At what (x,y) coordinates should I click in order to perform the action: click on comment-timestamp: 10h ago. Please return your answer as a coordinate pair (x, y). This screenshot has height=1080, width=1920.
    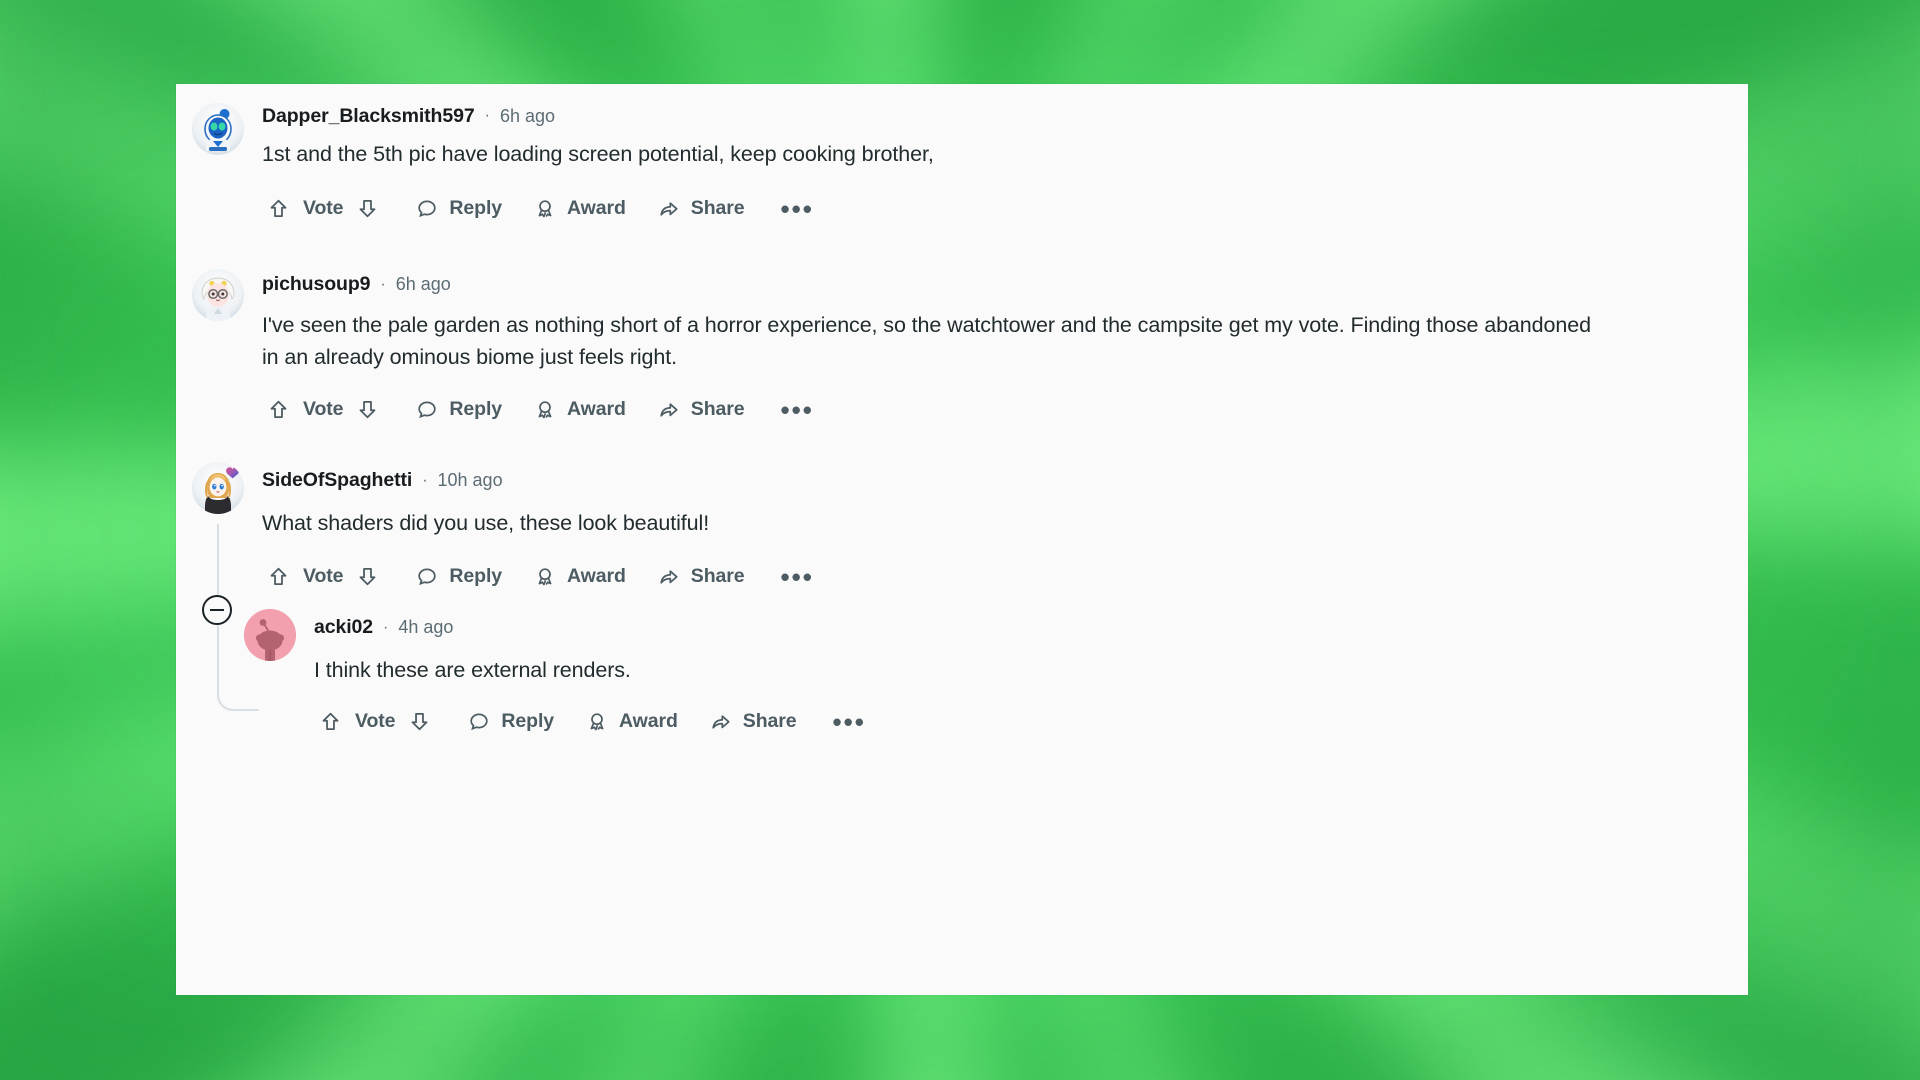
    Looking at the image, I should click on (470, 480).